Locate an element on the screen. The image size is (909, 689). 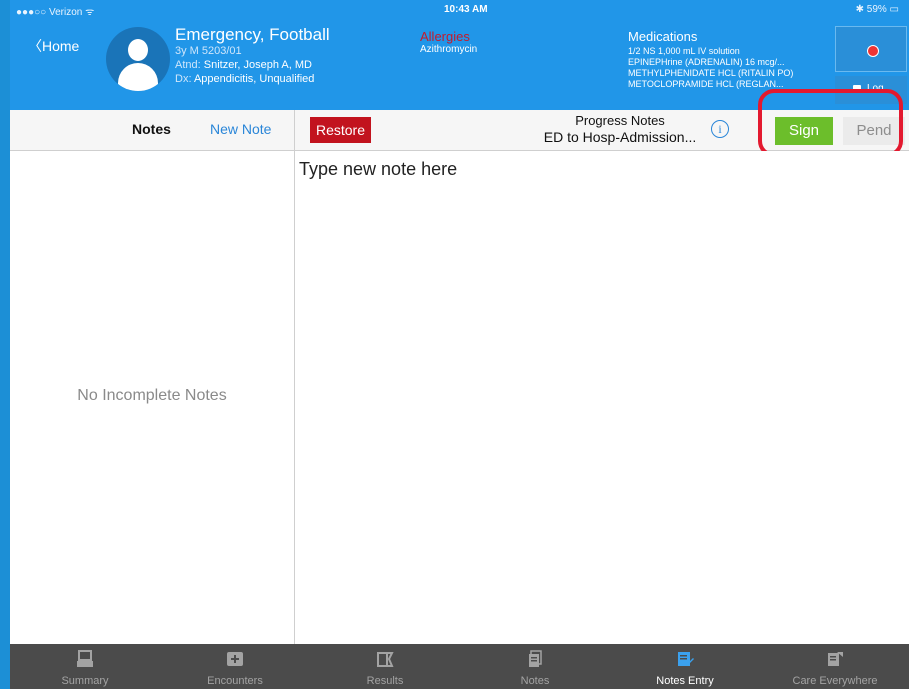
attending-label: Atnd: is located at coordinates (188, 65).